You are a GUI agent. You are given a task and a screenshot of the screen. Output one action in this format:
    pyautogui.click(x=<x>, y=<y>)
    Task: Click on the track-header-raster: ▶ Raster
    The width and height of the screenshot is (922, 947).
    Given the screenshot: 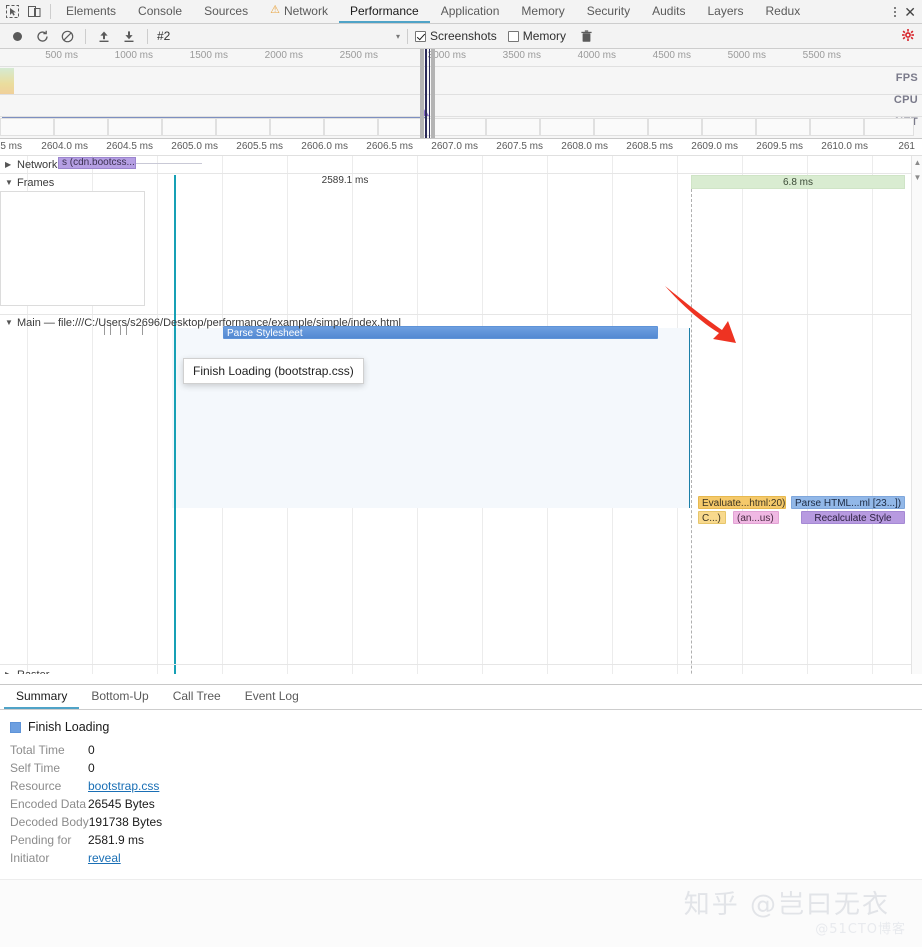 What is the action you would take?
    pyautogui.click(x=24, y=671)
    